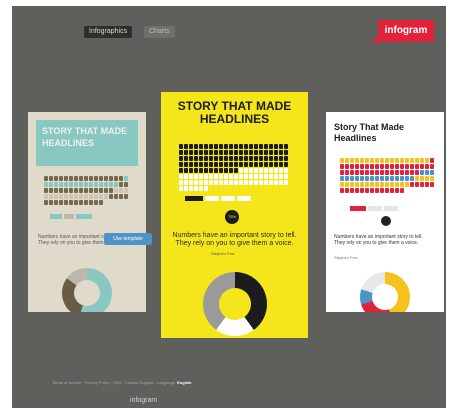 This screenshot has width=454, height=414. Describe the element at coordinates (159, 32) in the screenshot. I see `tab-charts: Charts` at that location.